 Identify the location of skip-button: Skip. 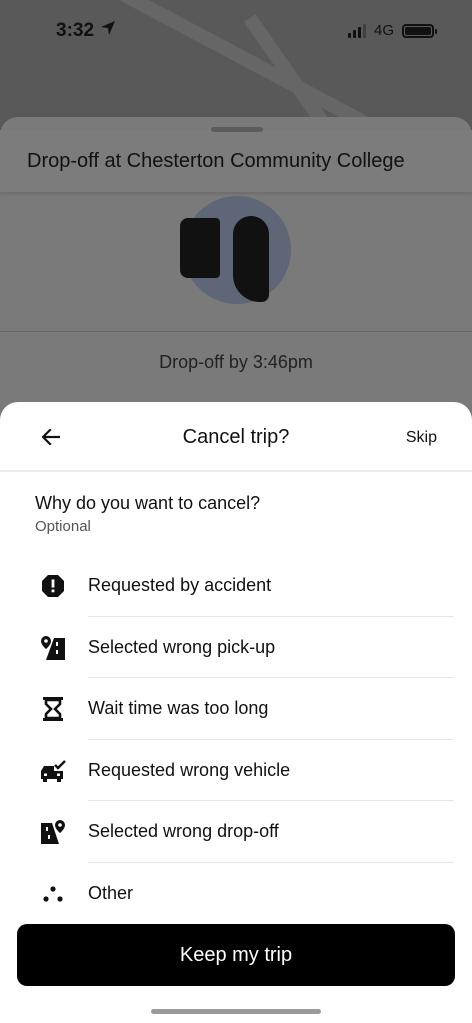
(421, 438).